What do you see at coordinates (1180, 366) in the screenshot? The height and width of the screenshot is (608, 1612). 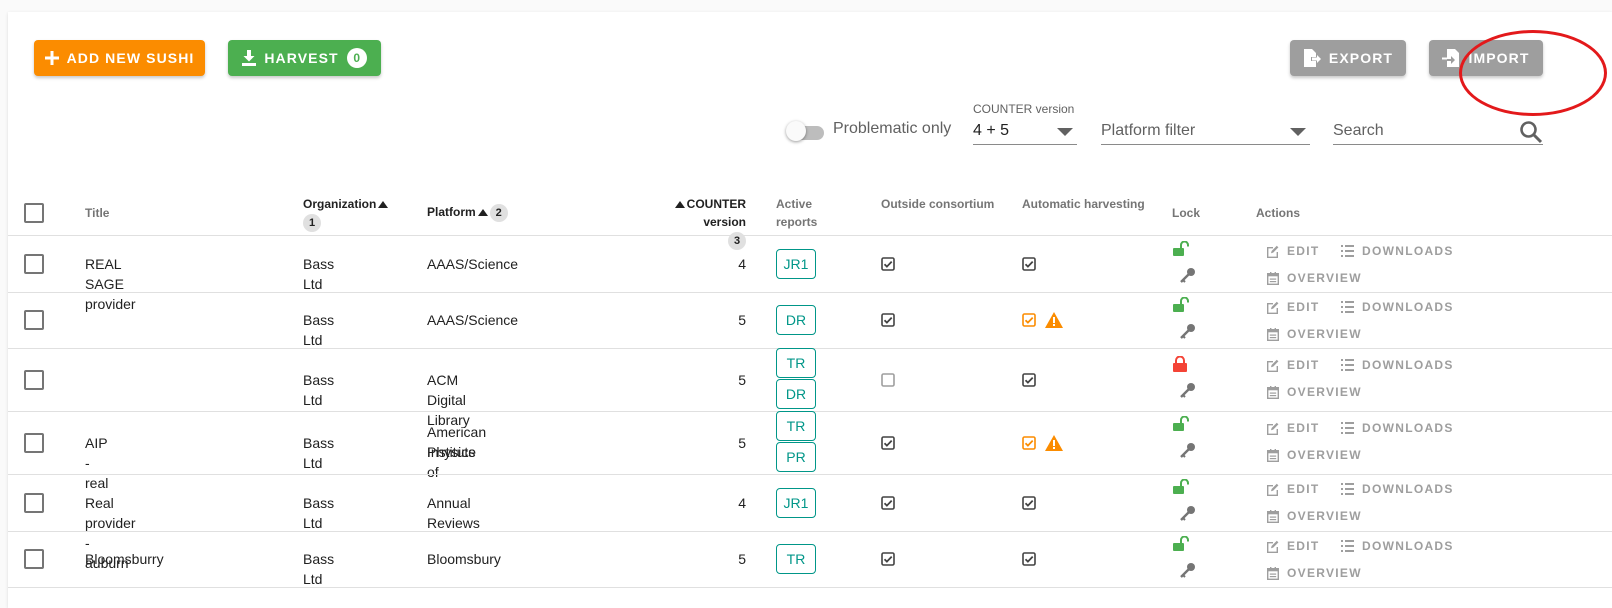 I see `lock-closed-icon` at bounding box center [1180, 366].